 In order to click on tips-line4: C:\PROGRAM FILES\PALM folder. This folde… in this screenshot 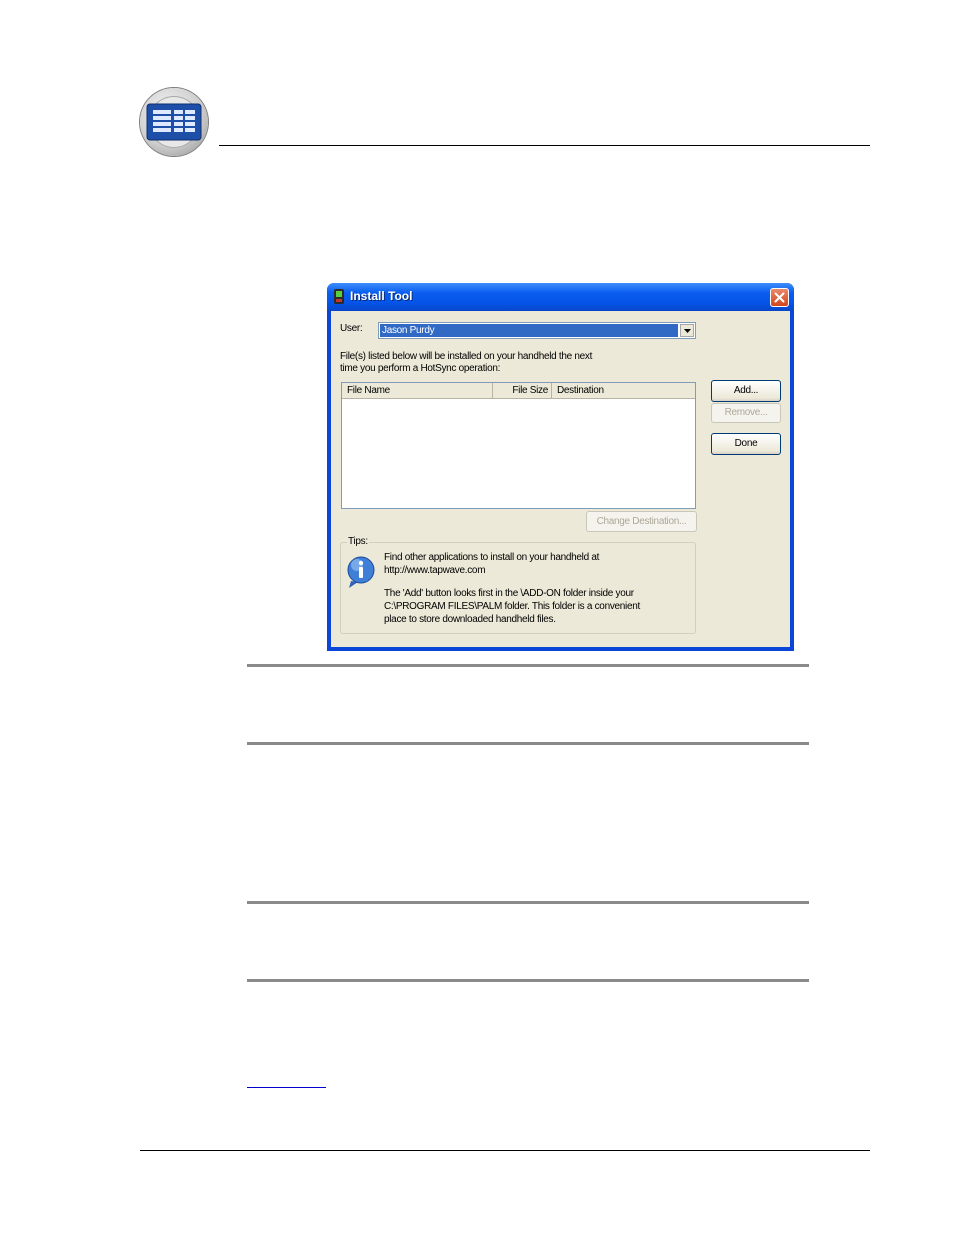, I will do `click(512, 606)`.